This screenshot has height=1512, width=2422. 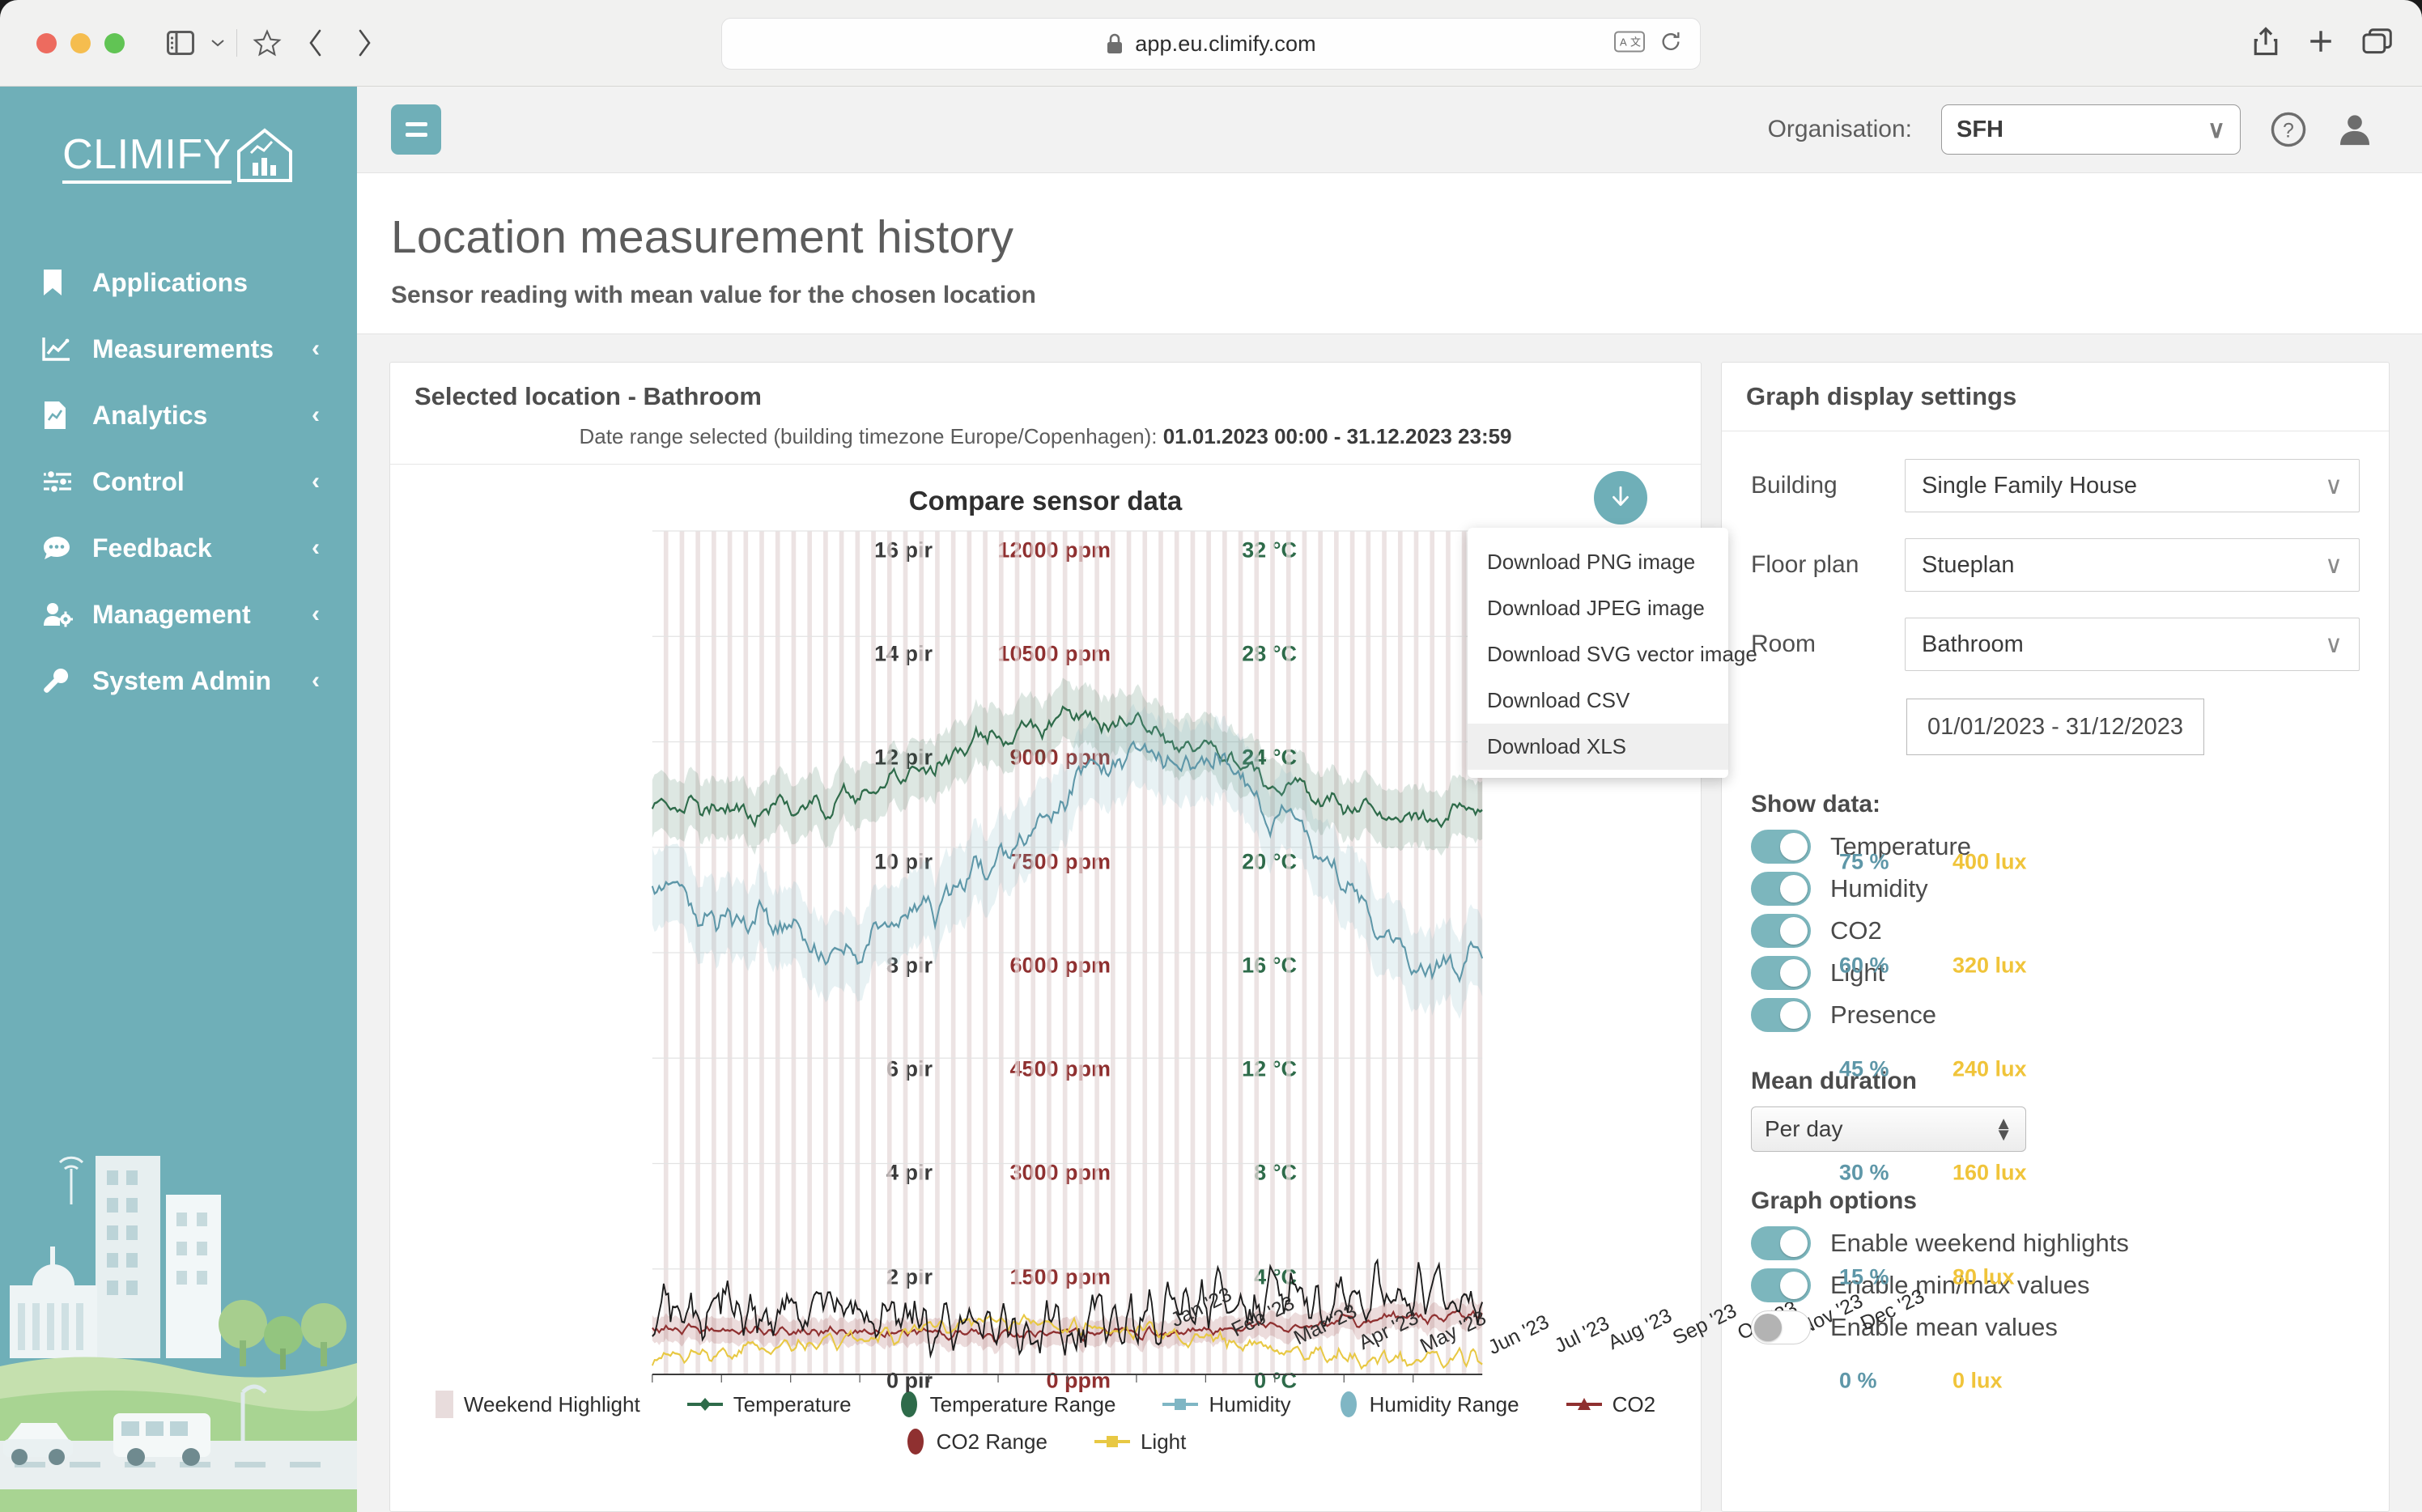 I want to click on back-icon, so click(x=316, y=43).